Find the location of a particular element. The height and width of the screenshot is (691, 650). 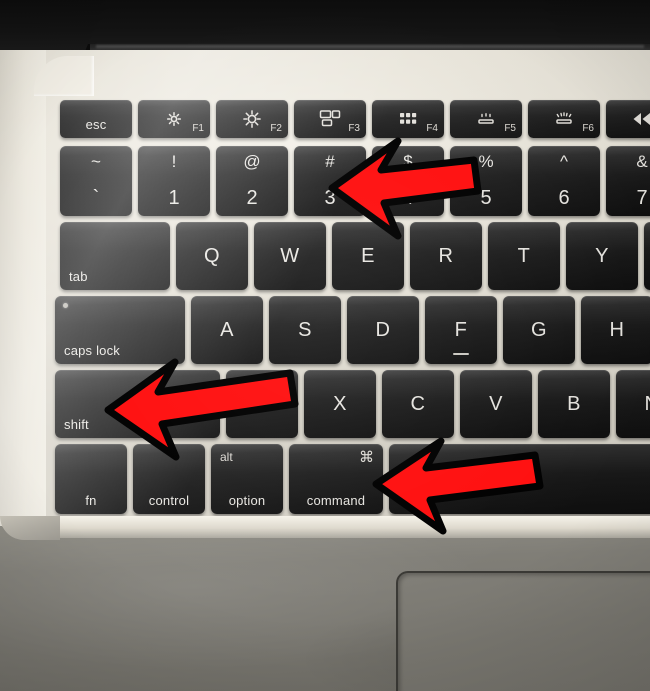

key-label: Y is located at coordinates (602, 256).